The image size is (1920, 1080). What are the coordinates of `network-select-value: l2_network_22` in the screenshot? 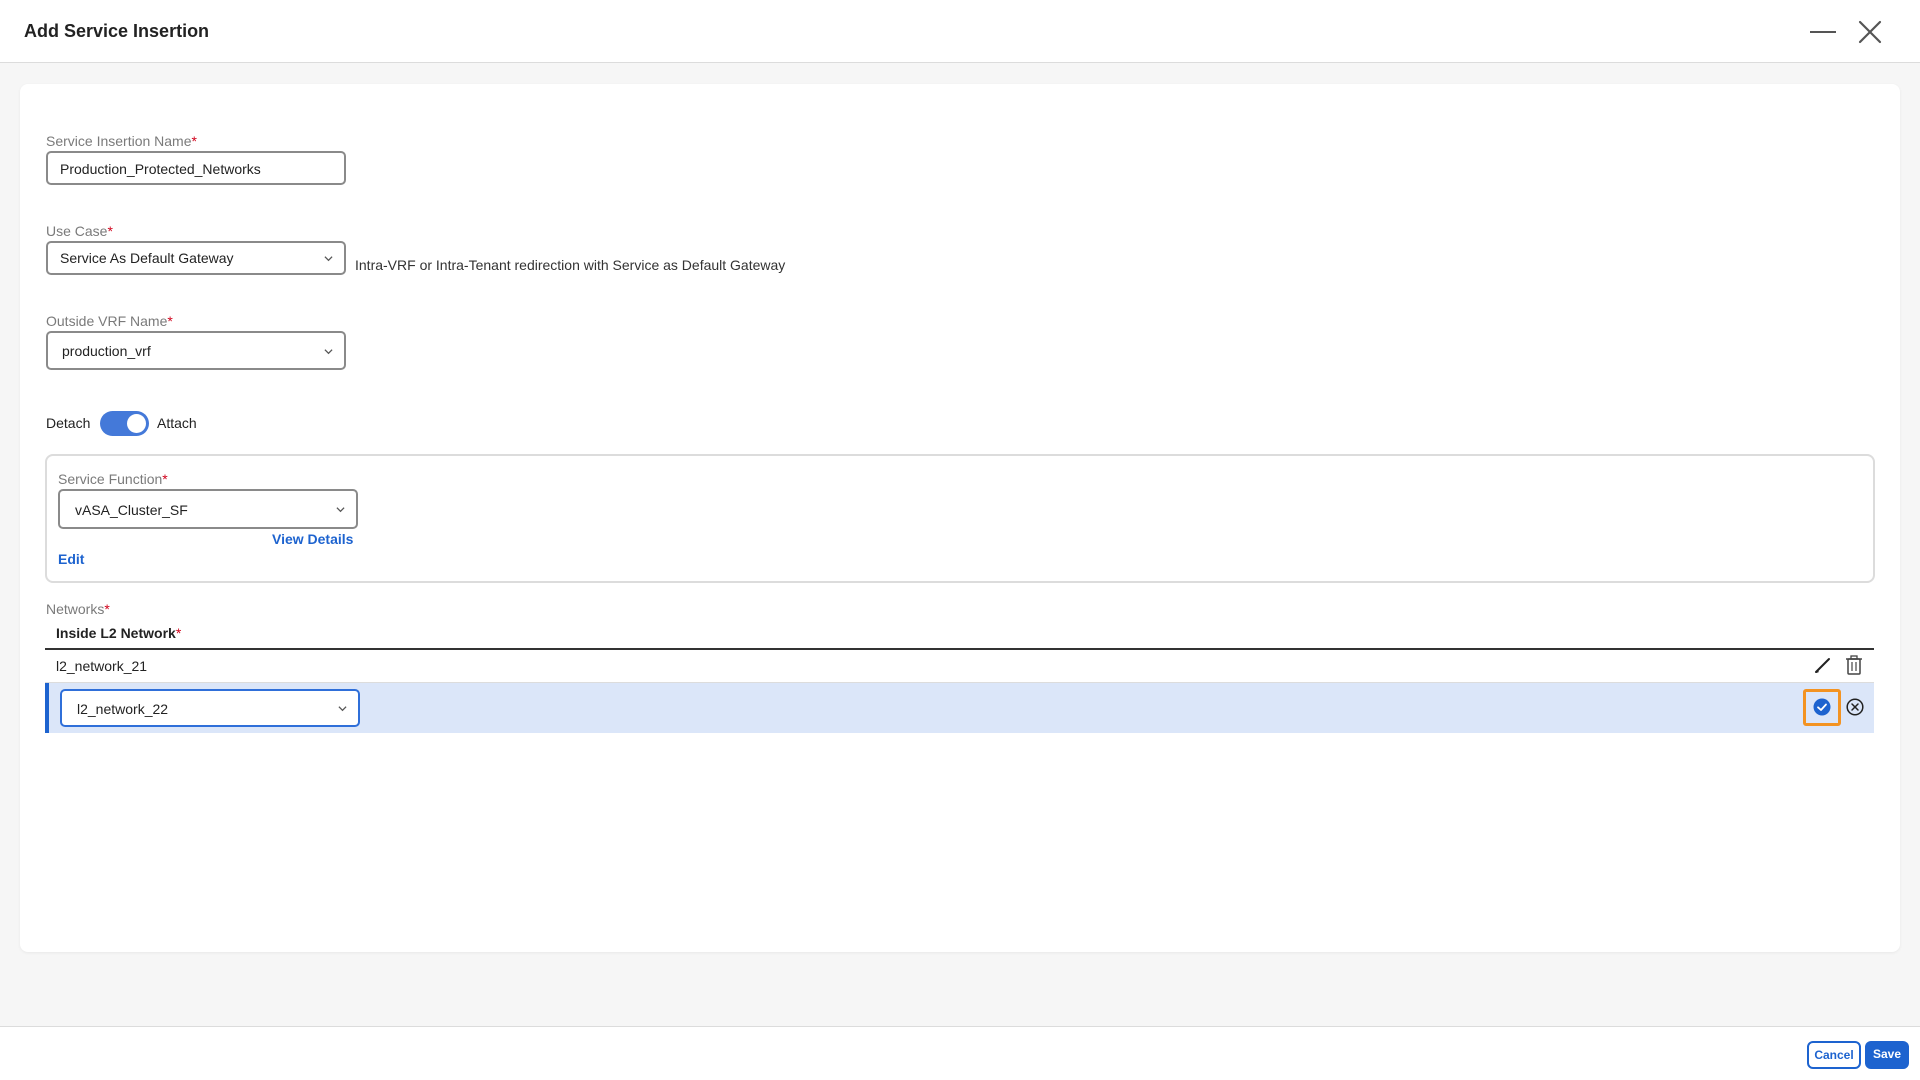 It's located at (123, 709).